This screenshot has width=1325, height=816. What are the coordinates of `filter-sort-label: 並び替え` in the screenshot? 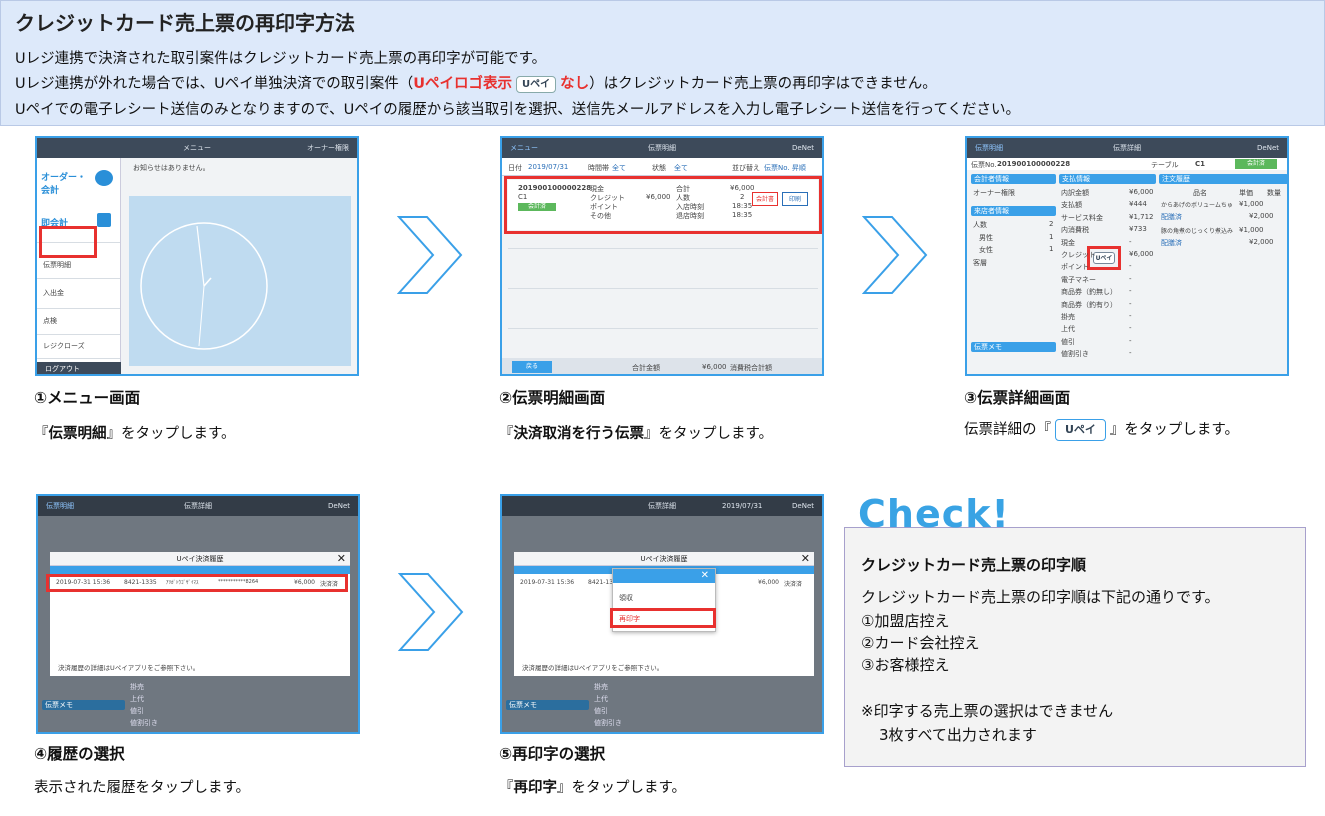 It's located at (746, 168).